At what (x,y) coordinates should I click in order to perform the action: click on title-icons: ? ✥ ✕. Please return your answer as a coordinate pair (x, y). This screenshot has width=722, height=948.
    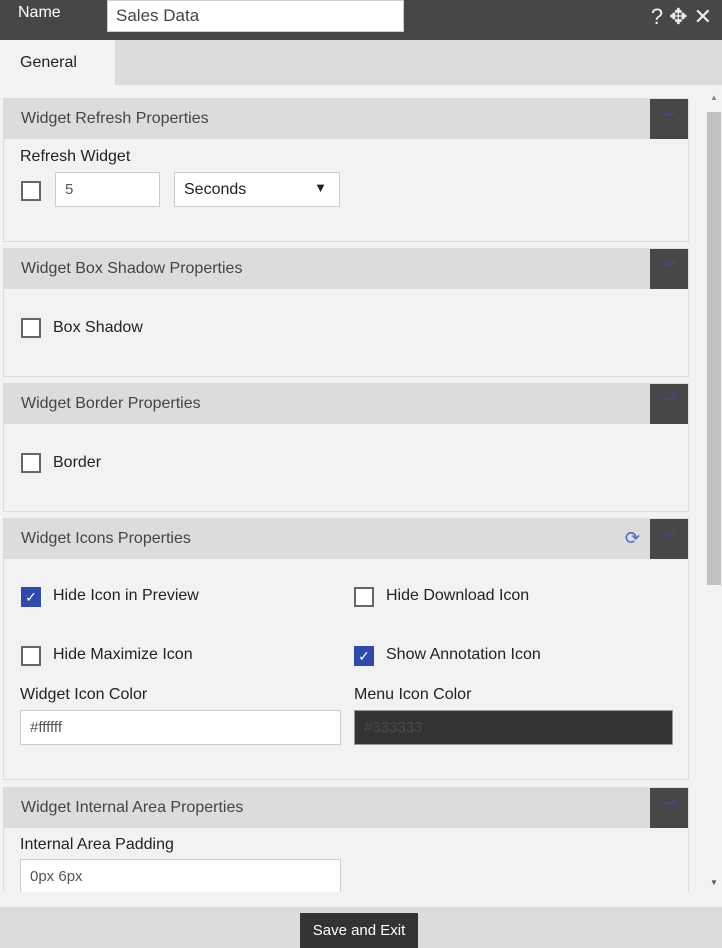
    Looking at the image, I should click on (681, 17).